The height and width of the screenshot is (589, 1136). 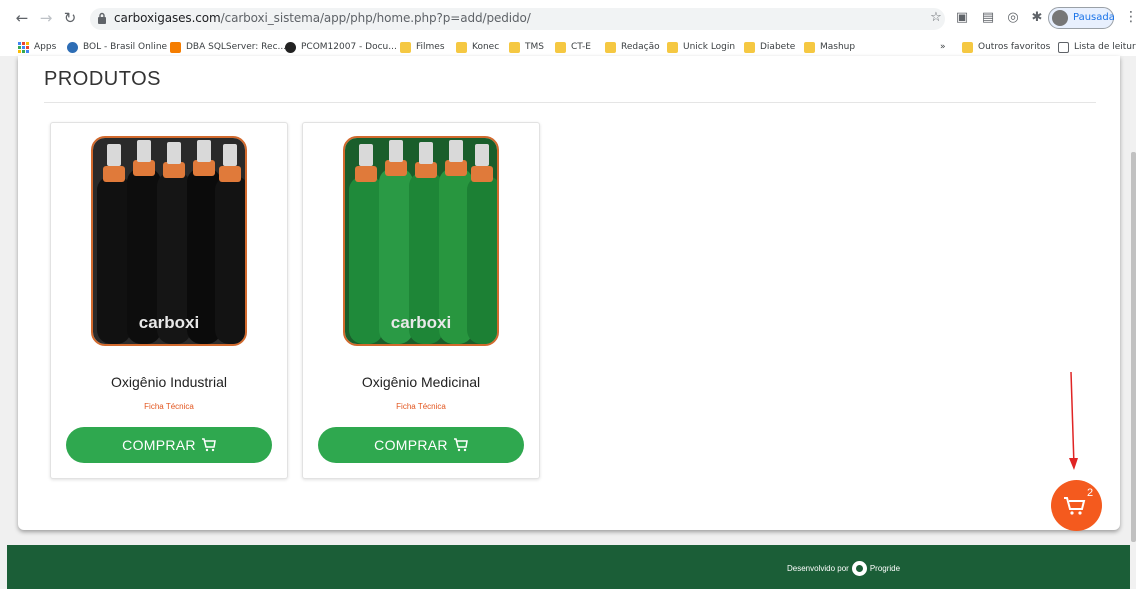 I want to click on progride-logo-icon, so click(x=859, y=568).